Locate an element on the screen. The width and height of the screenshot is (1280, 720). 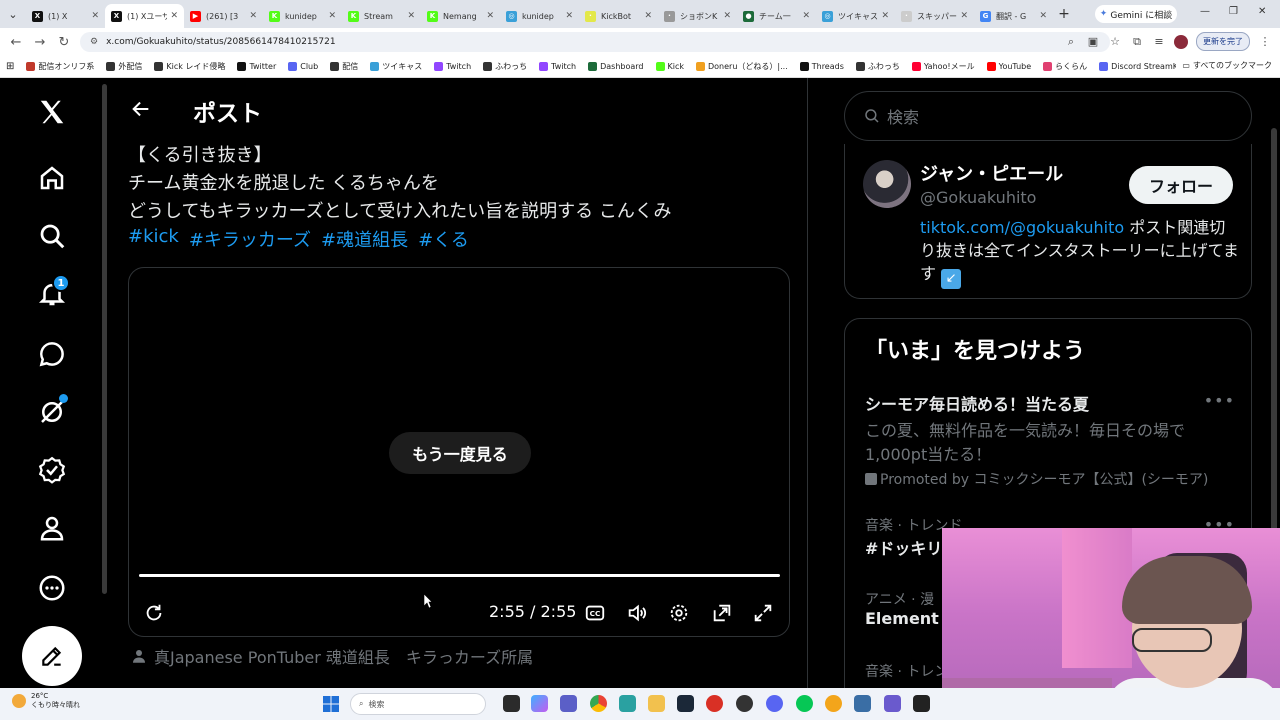
right-scrollbar is located at coordinates (1274, 333).